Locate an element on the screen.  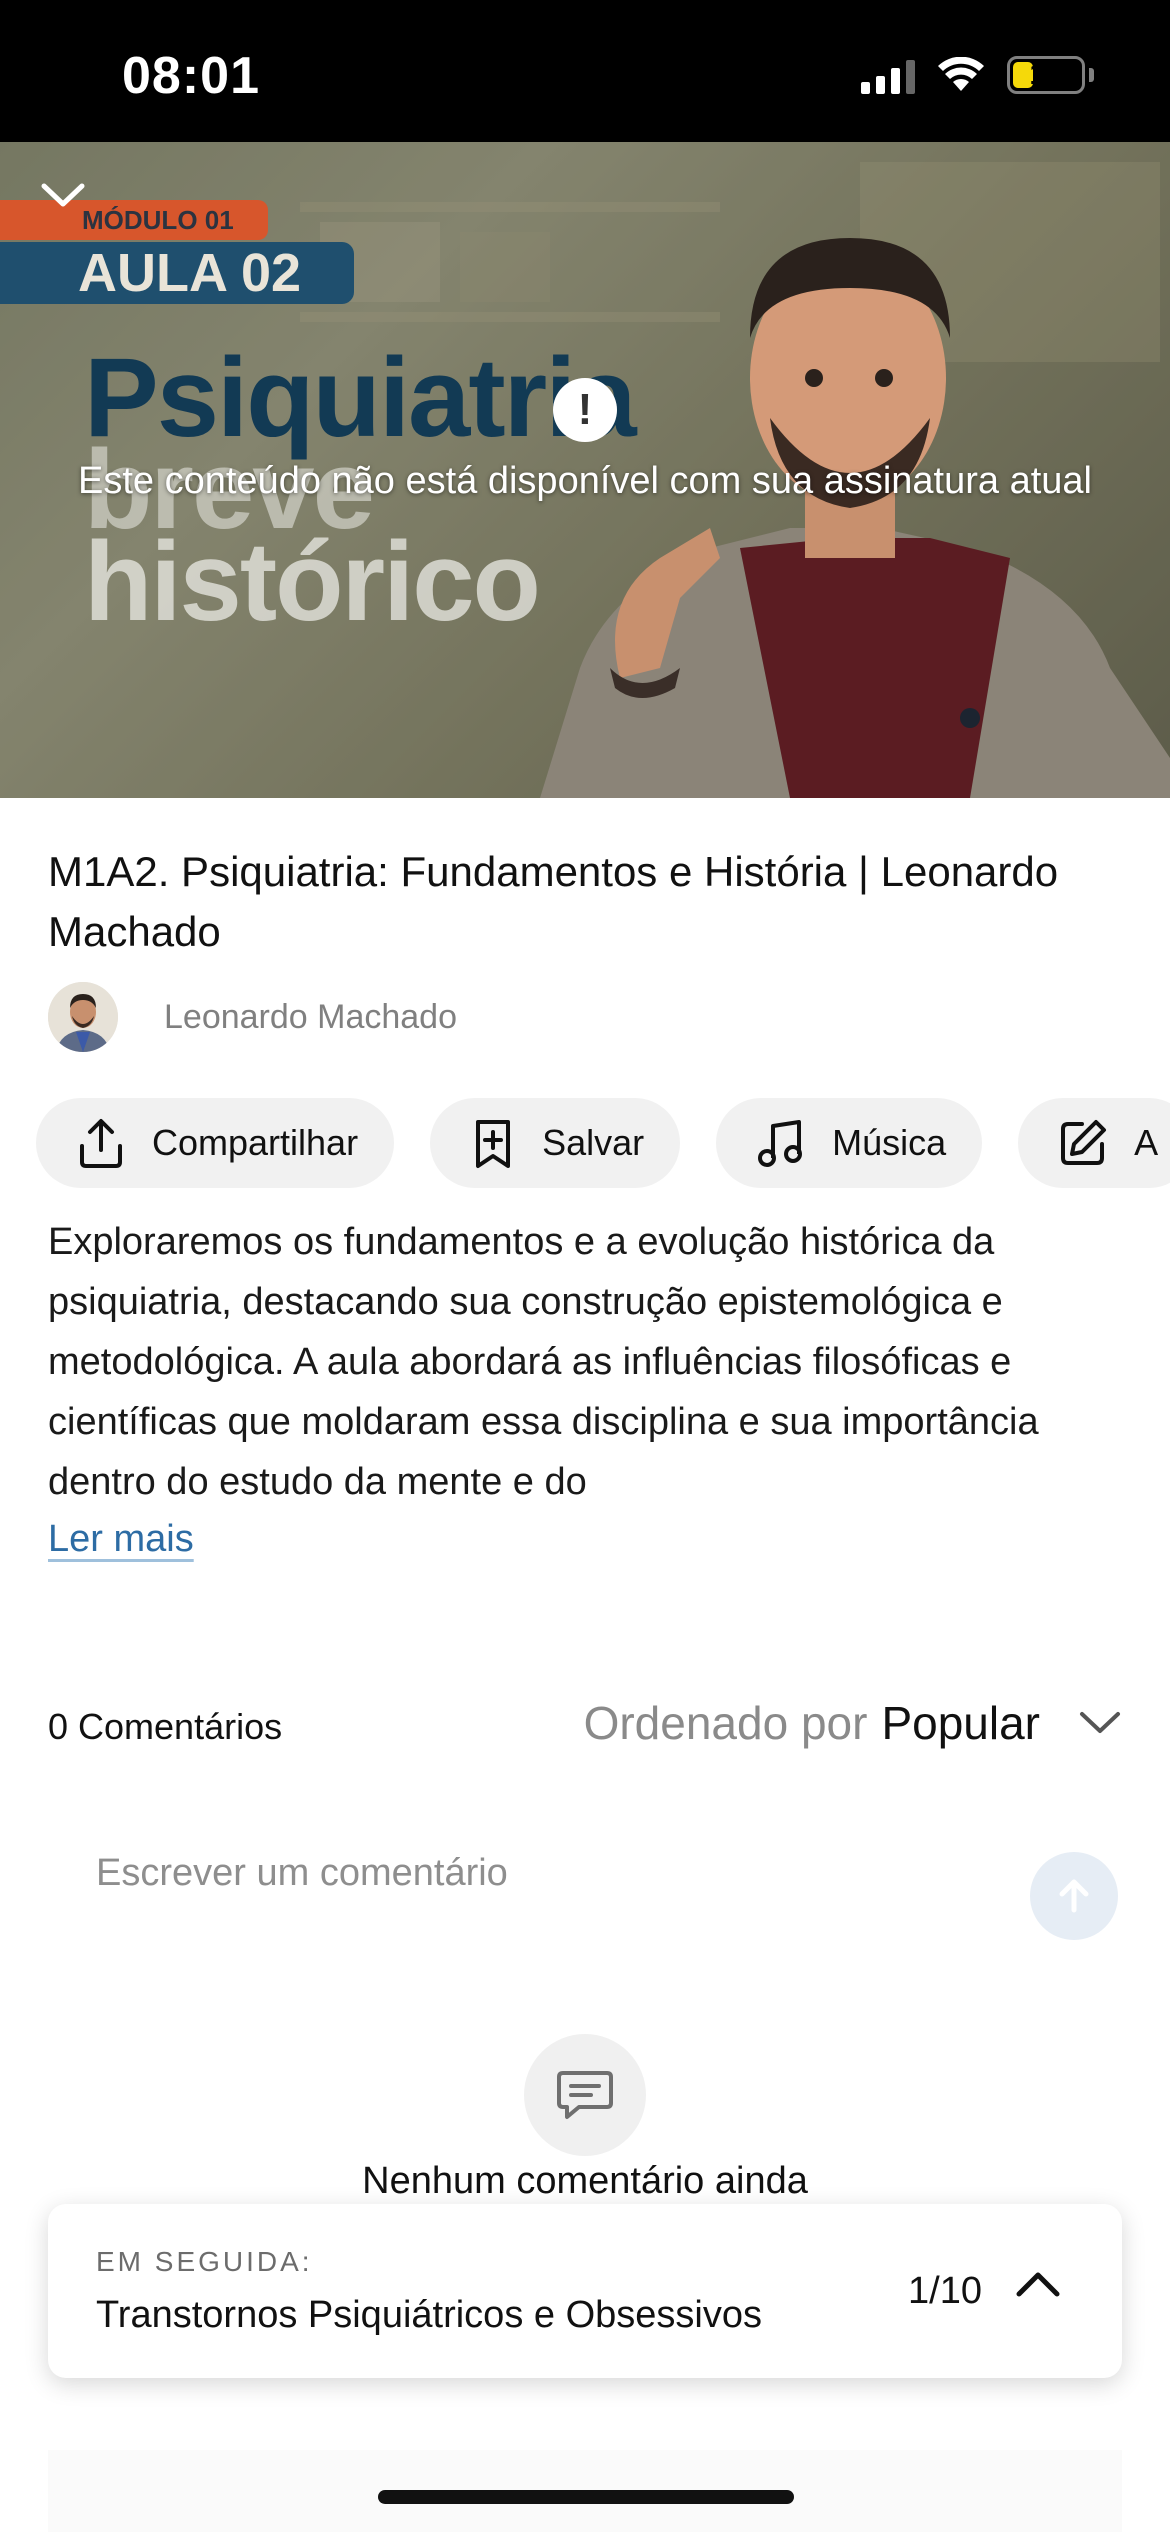
status-icons: 15 is located at coordinates (977, 75).